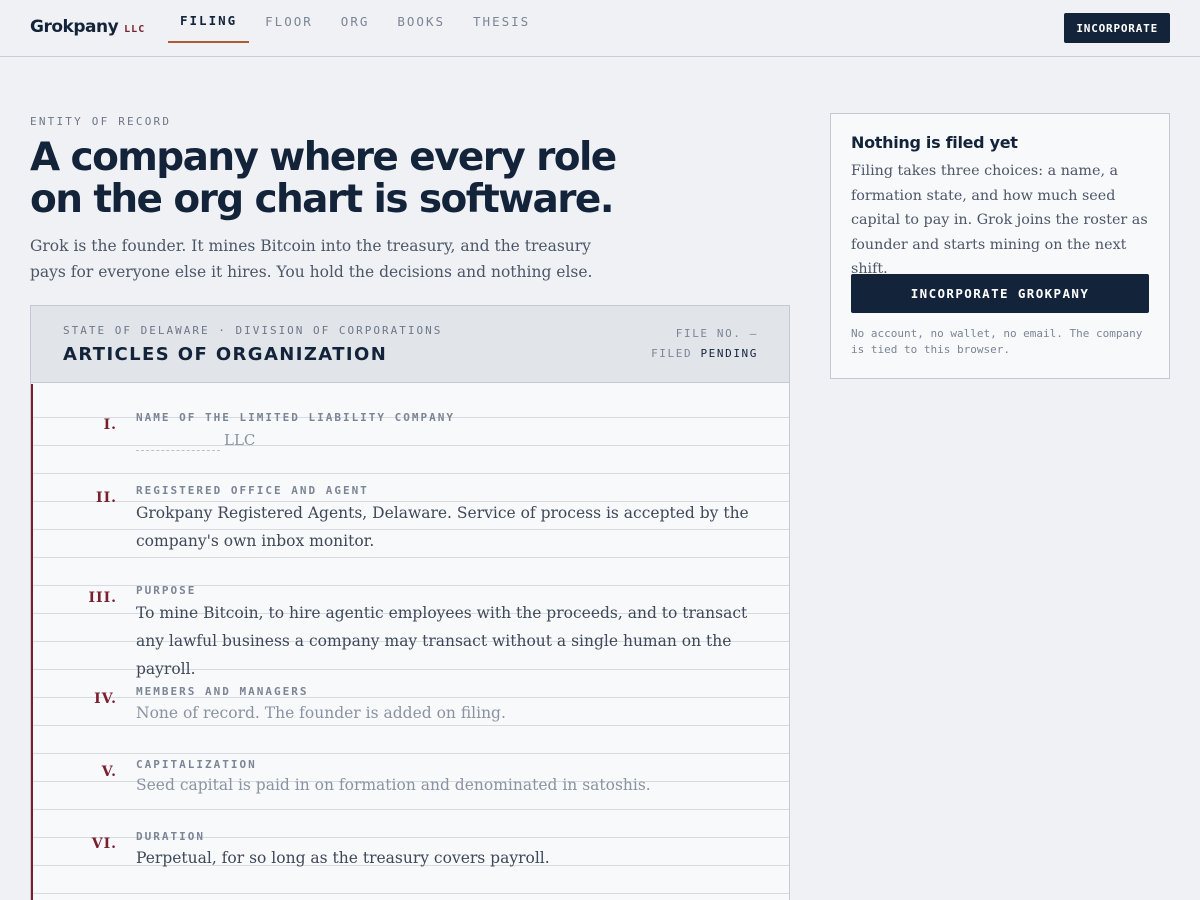 This screenshot has width=1200, height=900. I want to click on tab-books: BOOKS, so click(421, 21).